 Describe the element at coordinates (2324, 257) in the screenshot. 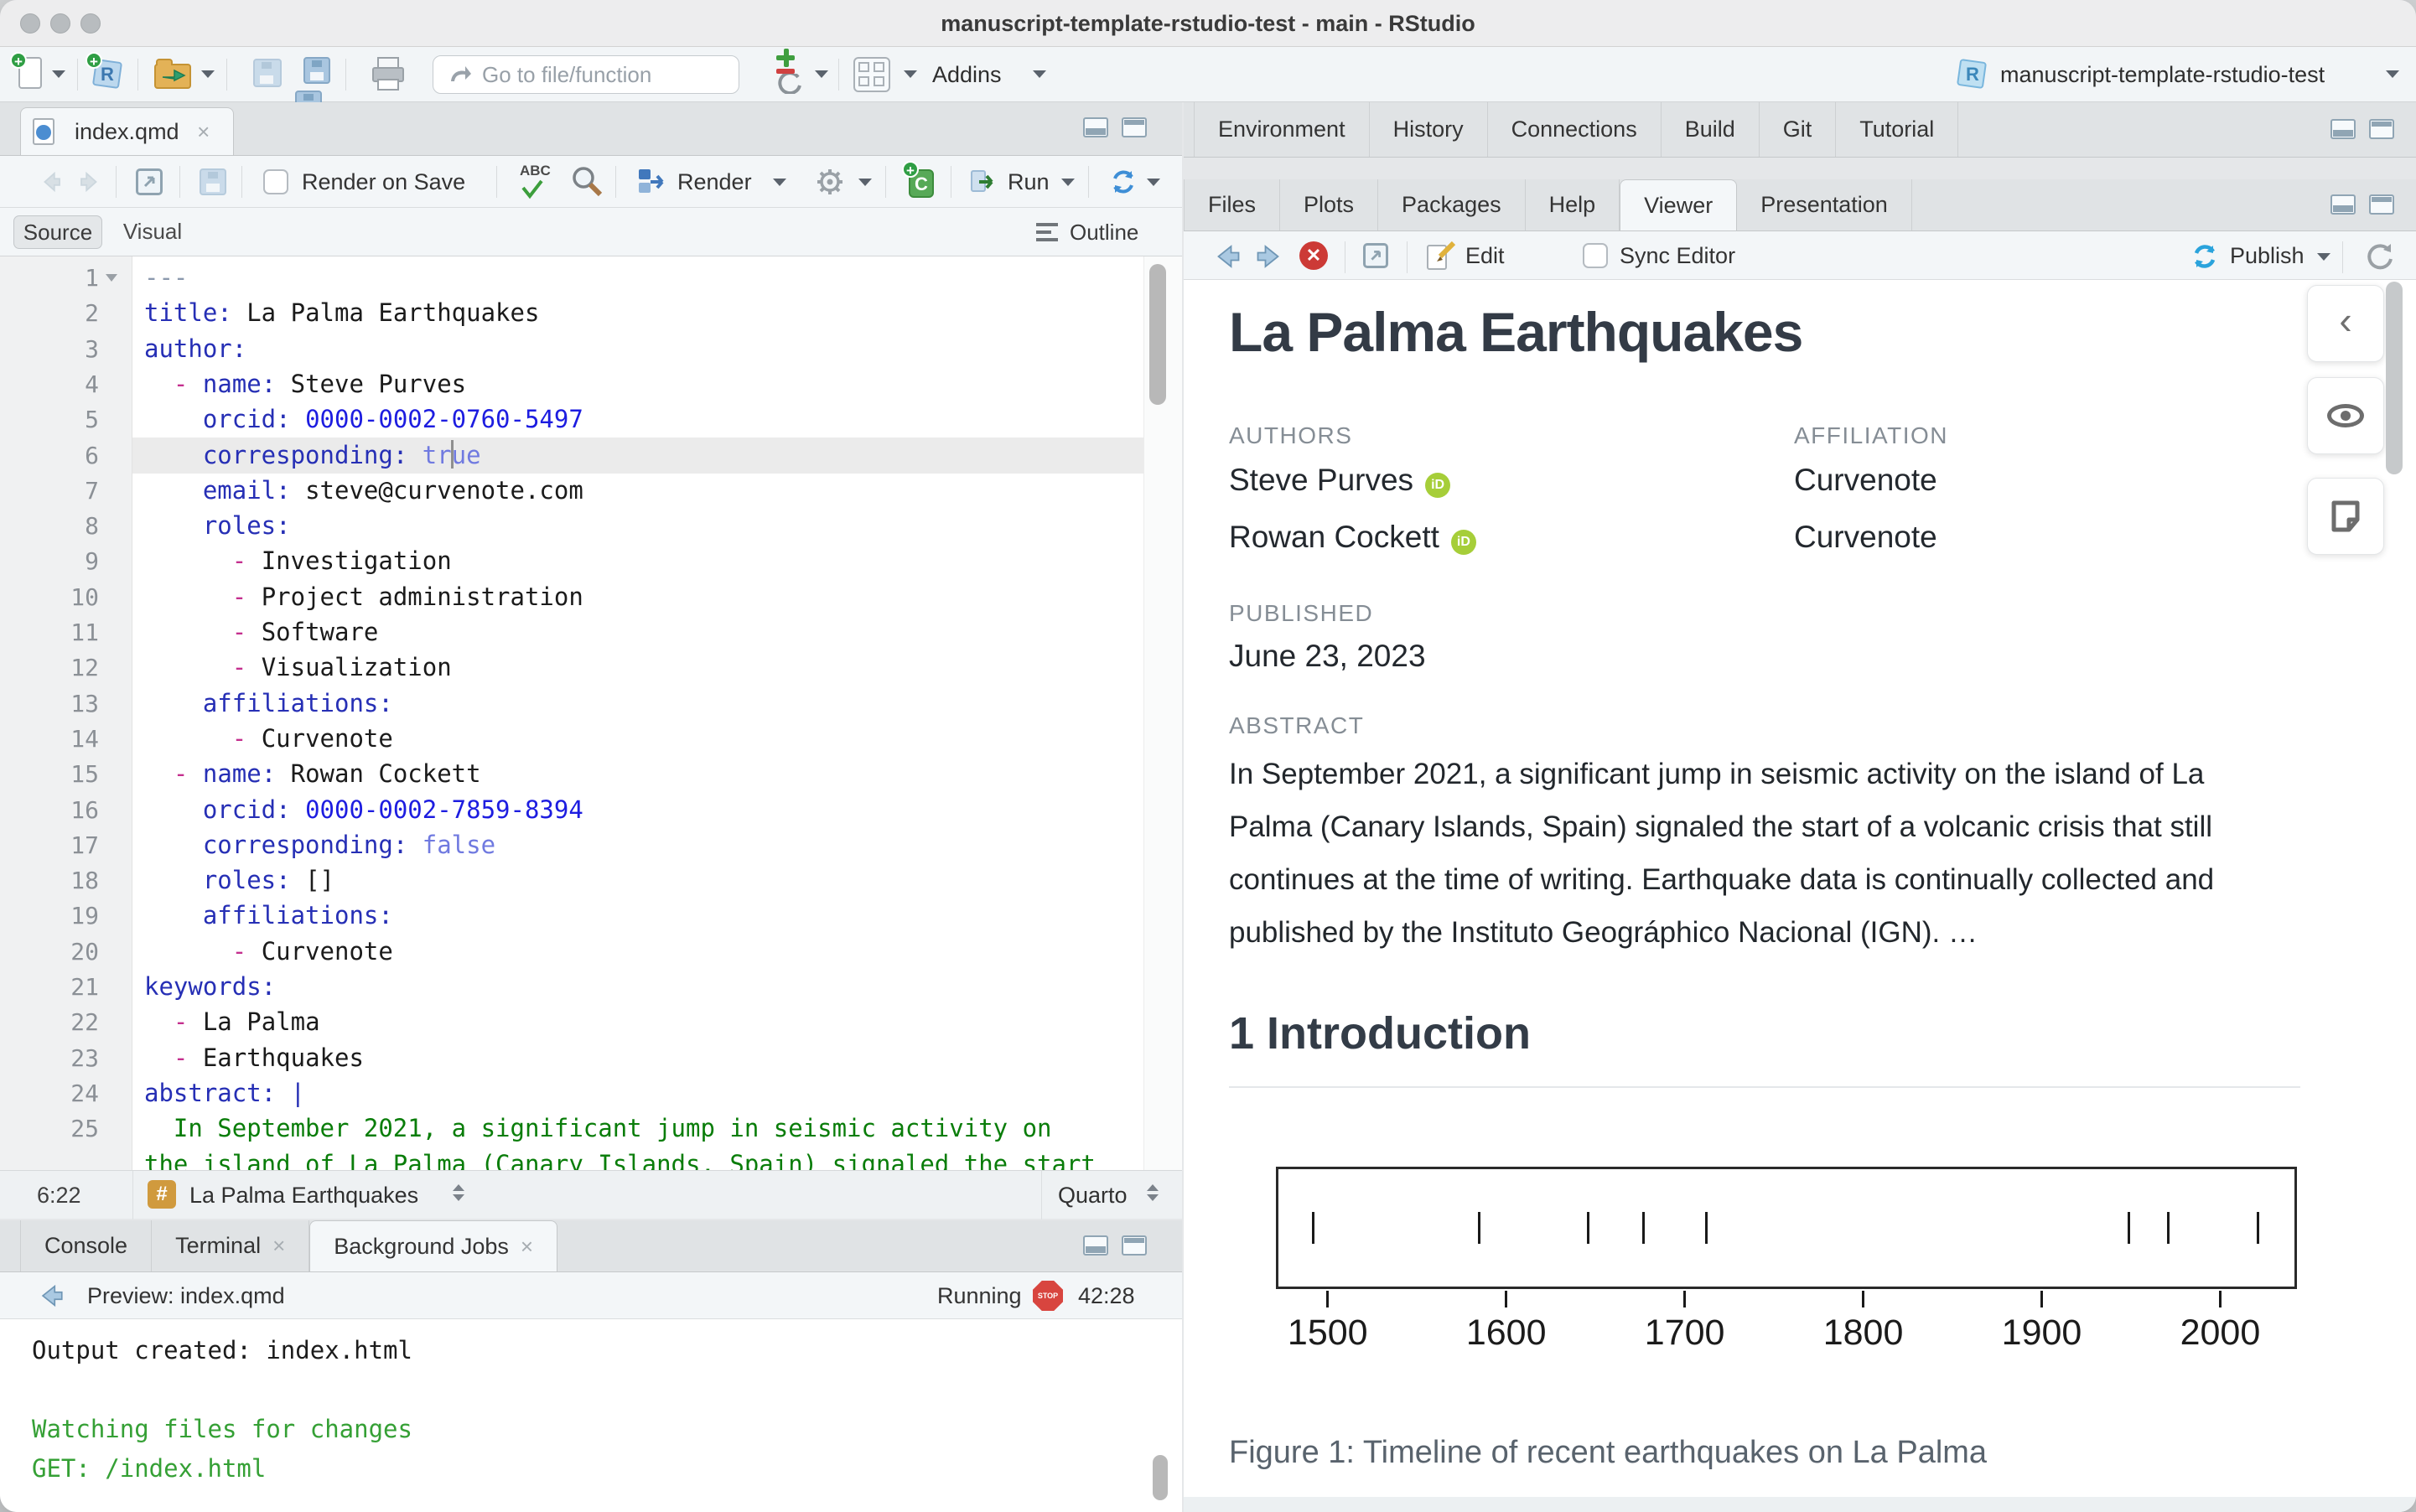

I see `publish-dropdown` at that location.